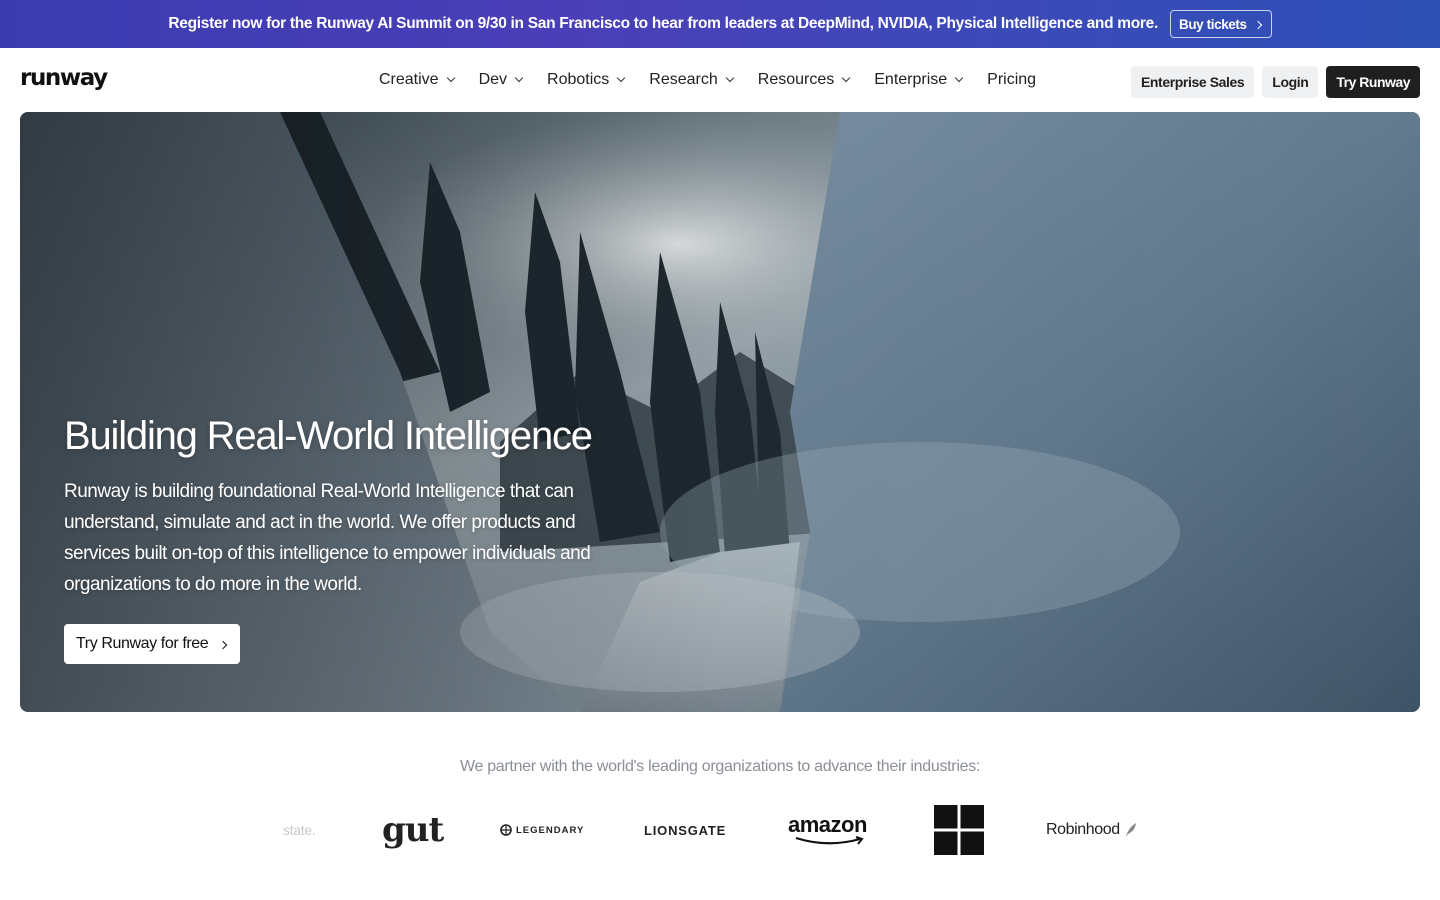  What do you see at coordinates (683, 79) in the screenshot?
I see `nav-item-label: Research` at bounding box center [683, 79].